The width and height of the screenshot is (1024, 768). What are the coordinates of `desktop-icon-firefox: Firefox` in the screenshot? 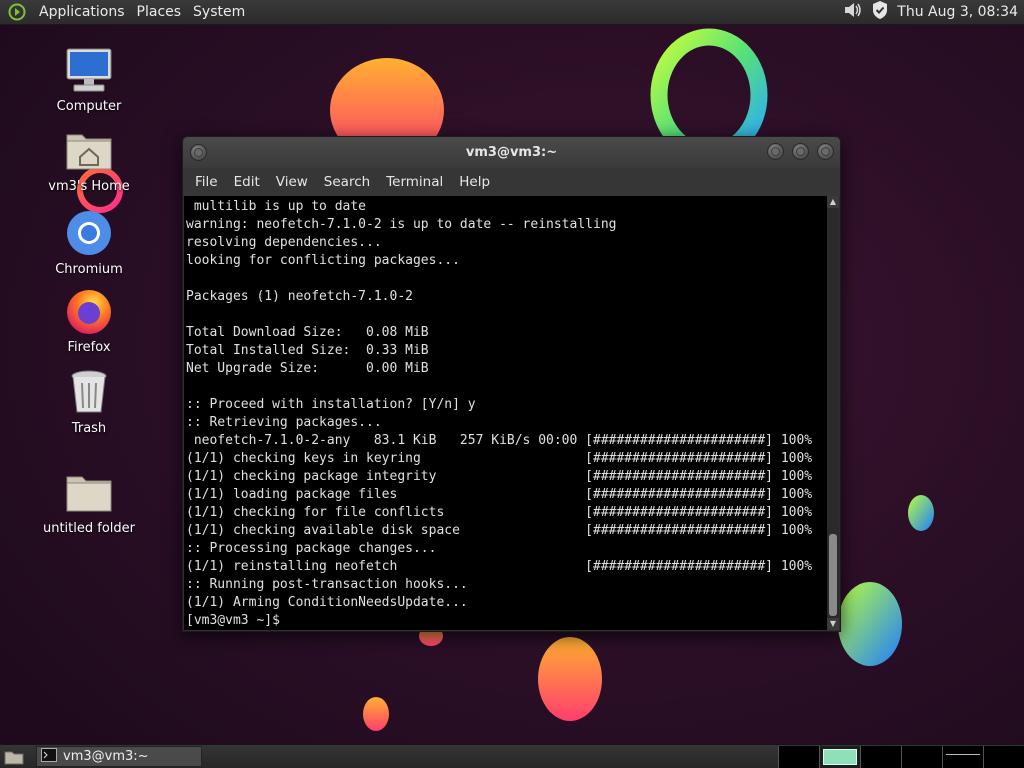 It's located at (89, 320).